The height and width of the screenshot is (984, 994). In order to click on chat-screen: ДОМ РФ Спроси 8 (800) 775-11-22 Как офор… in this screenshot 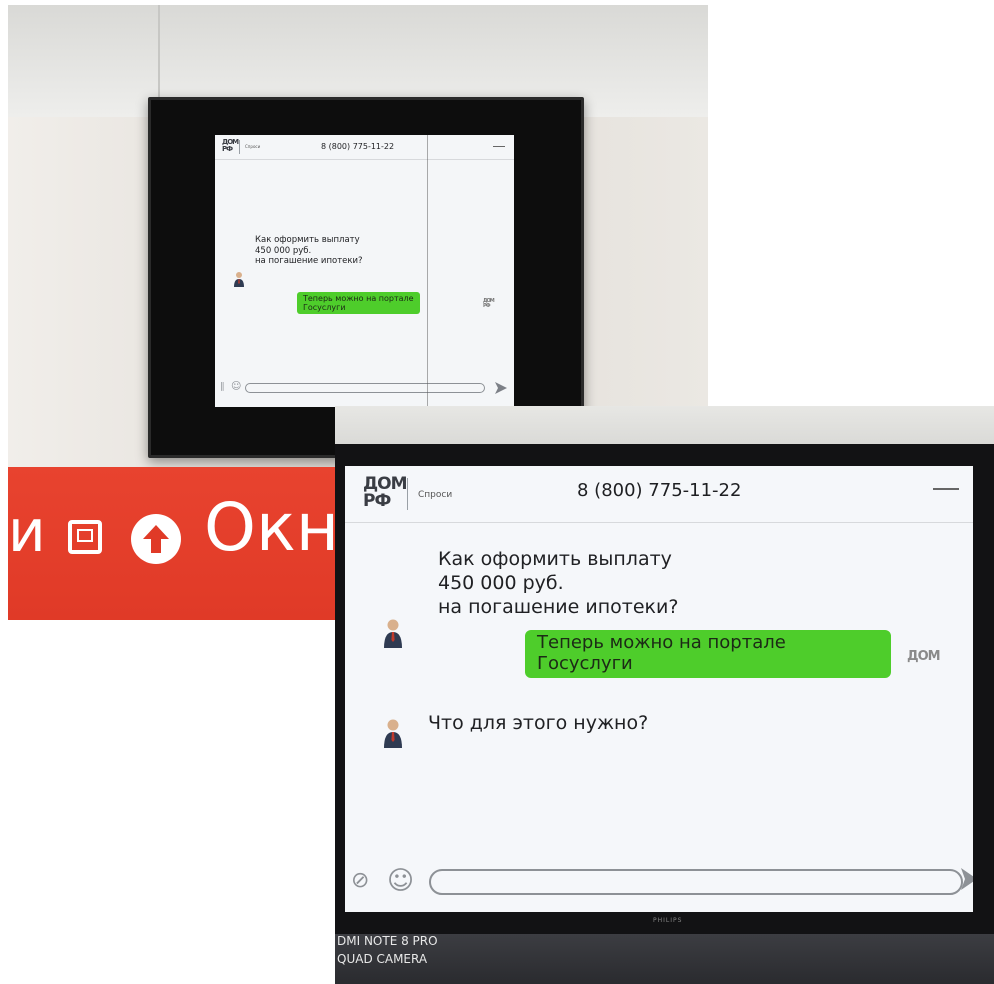, I will do `click(364, 271)`.